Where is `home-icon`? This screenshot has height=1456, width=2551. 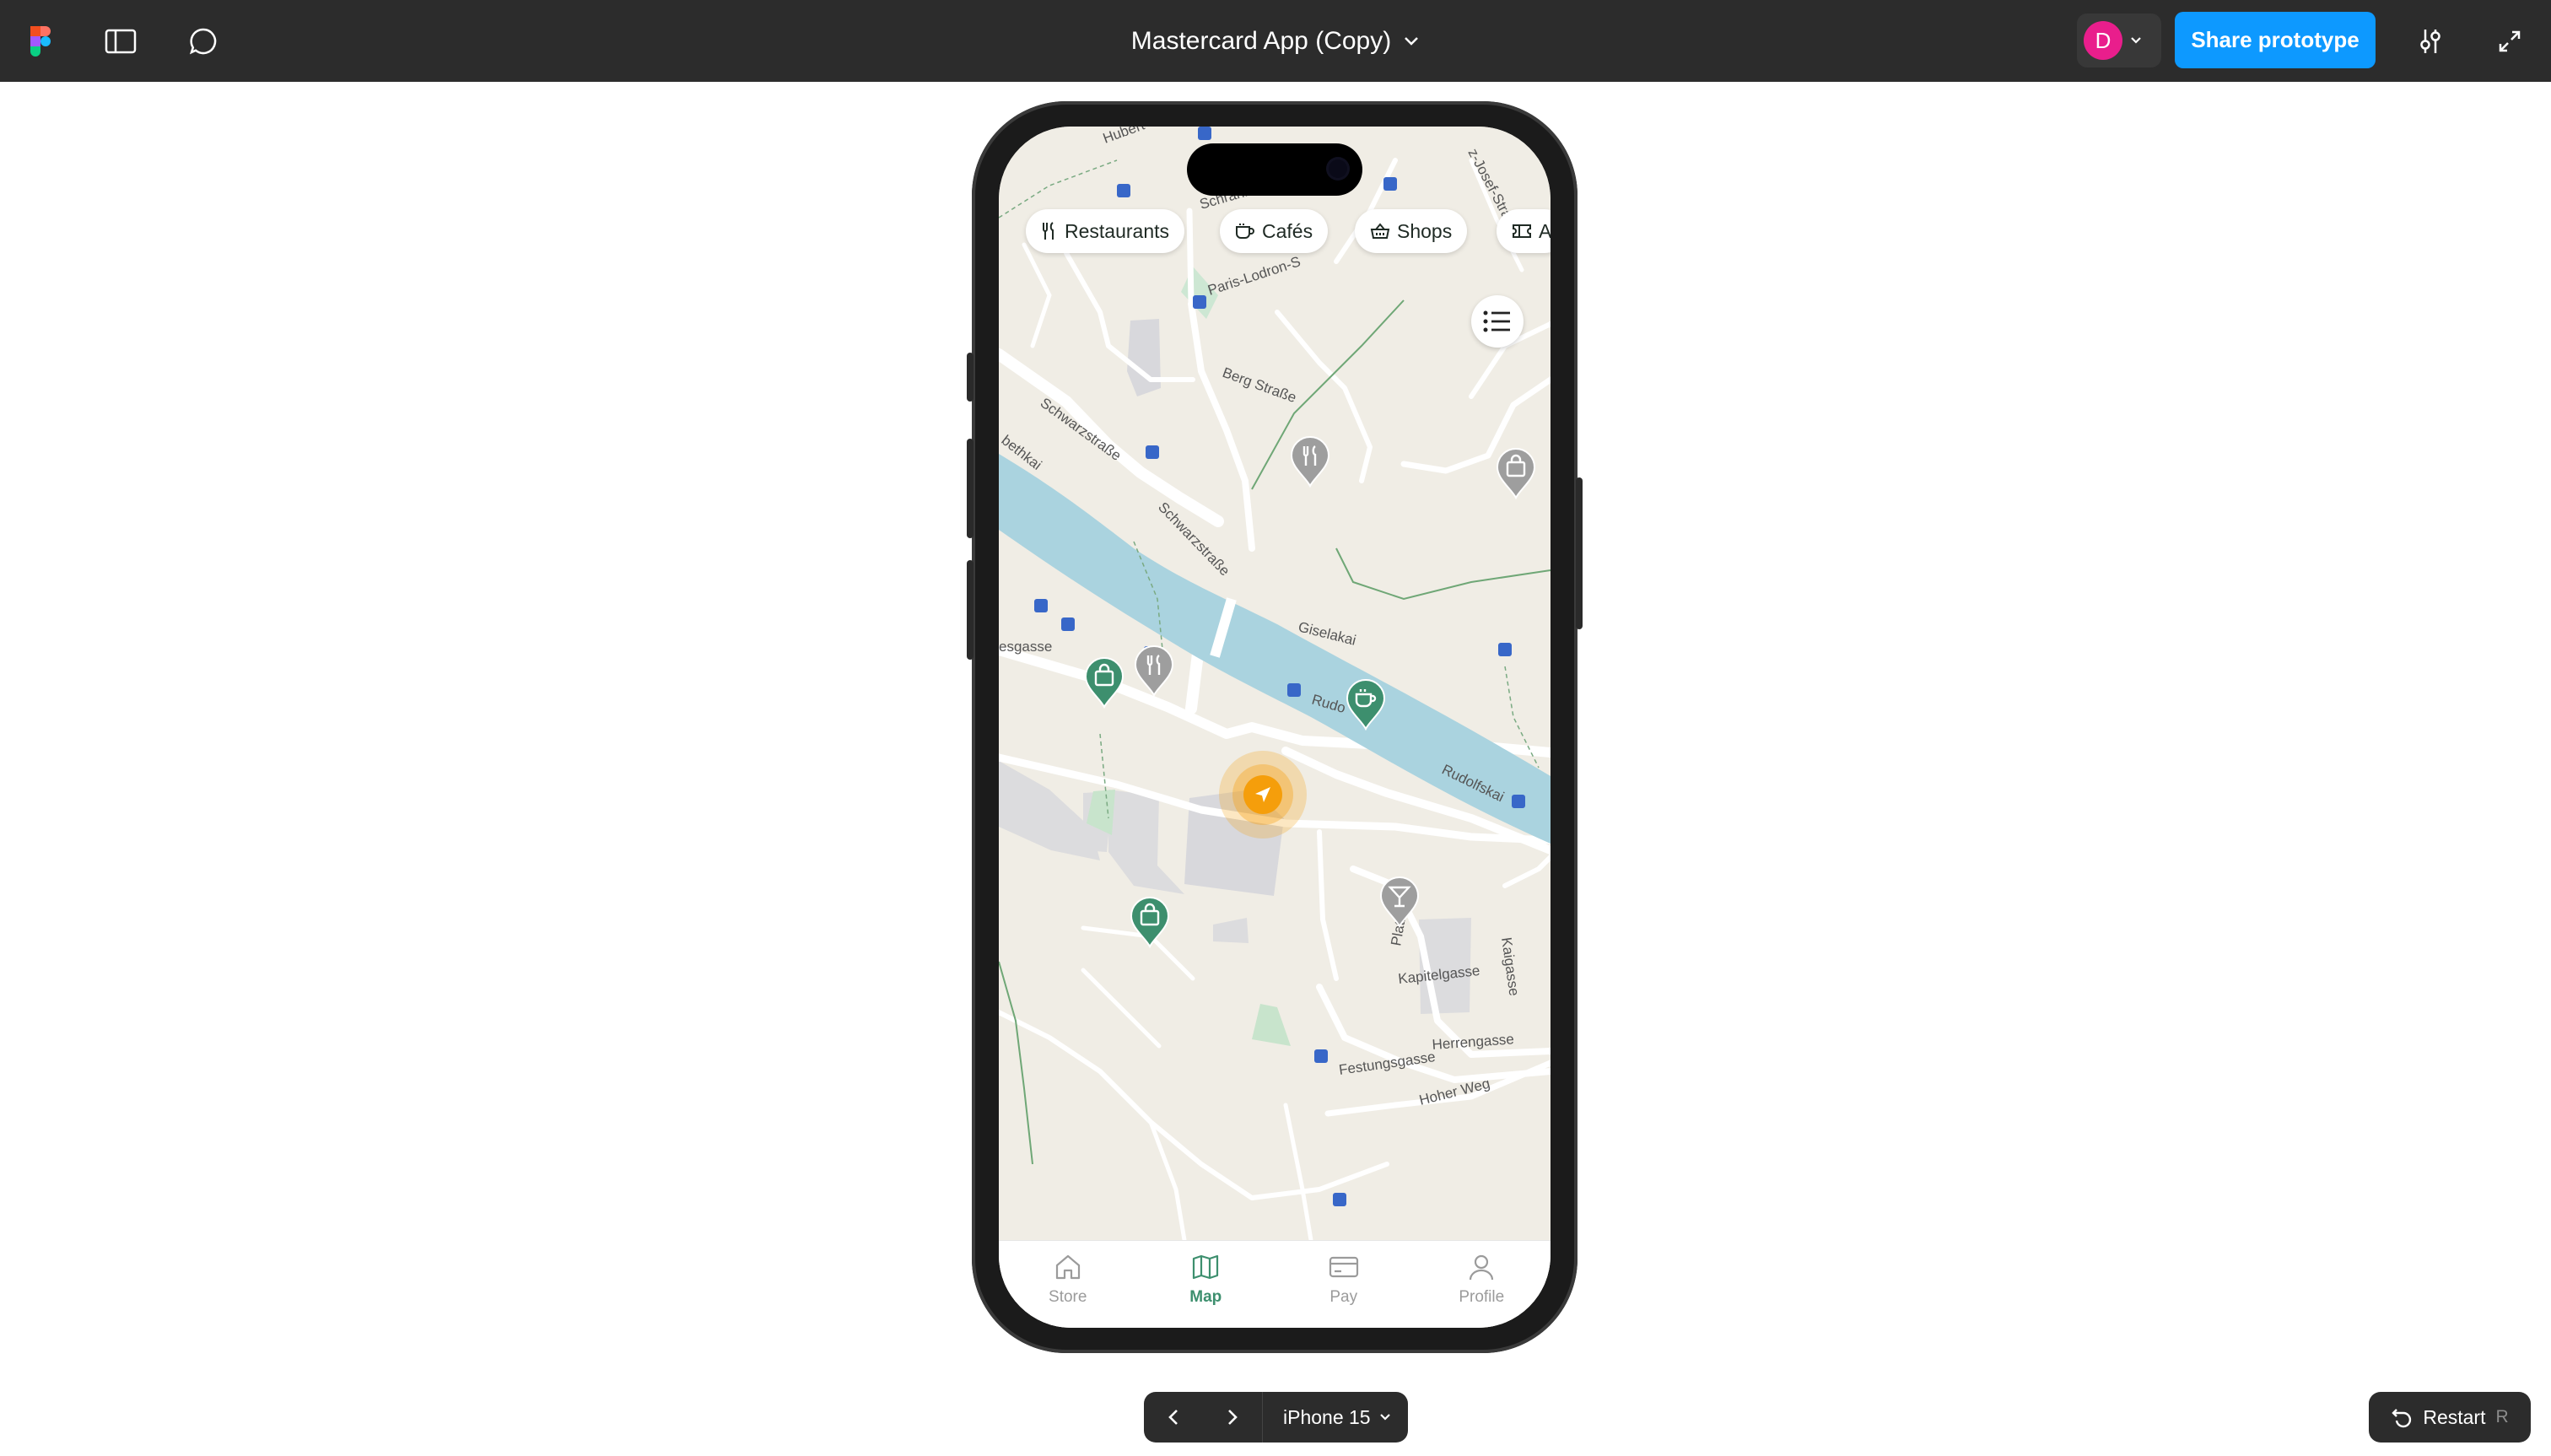
home-icon is located at coordinates (1067, 1267).